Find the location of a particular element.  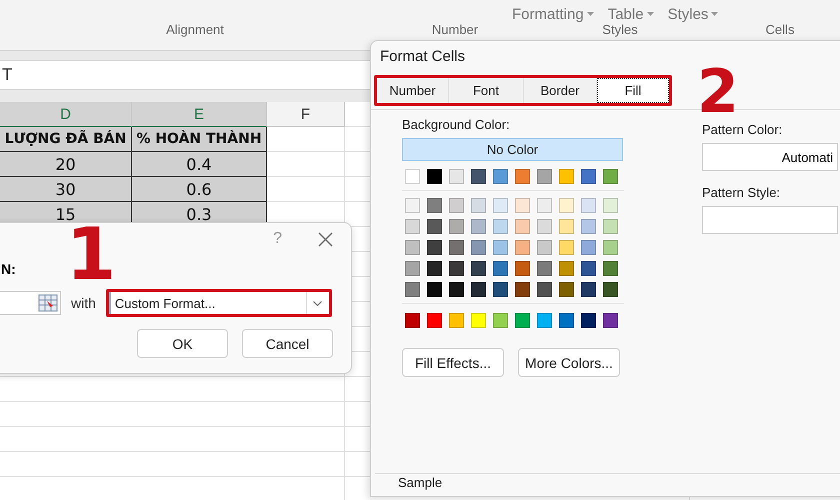

column-header: E is located at coordinates (199, 114).